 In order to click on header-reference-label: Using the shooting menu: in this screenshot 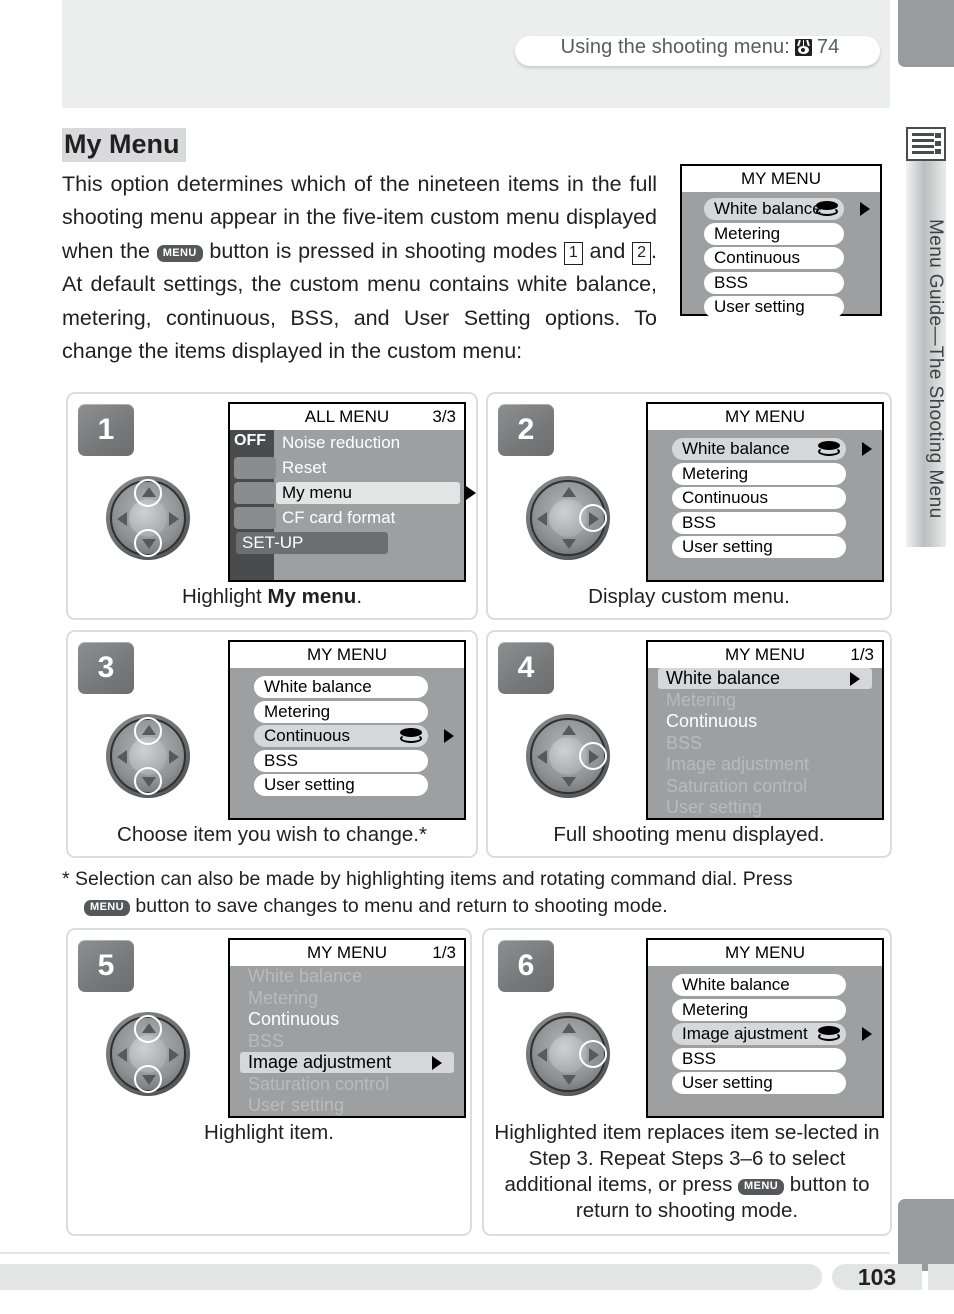, I will do `click(675, 46)`.